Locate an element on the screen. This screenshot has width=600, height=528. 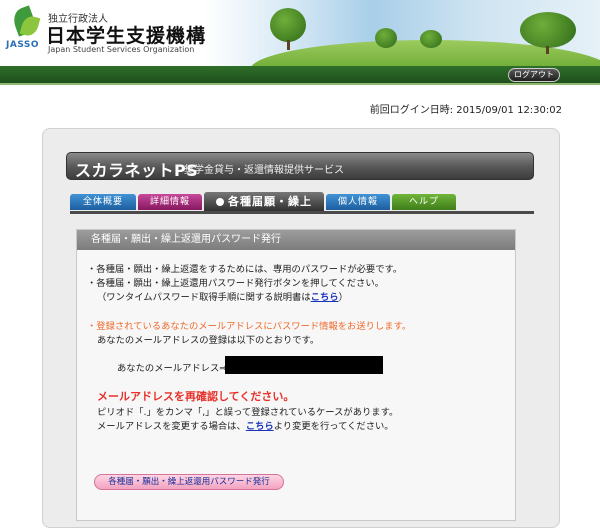
tab-overview: 全体概要 is located at coordinates (103, 202).